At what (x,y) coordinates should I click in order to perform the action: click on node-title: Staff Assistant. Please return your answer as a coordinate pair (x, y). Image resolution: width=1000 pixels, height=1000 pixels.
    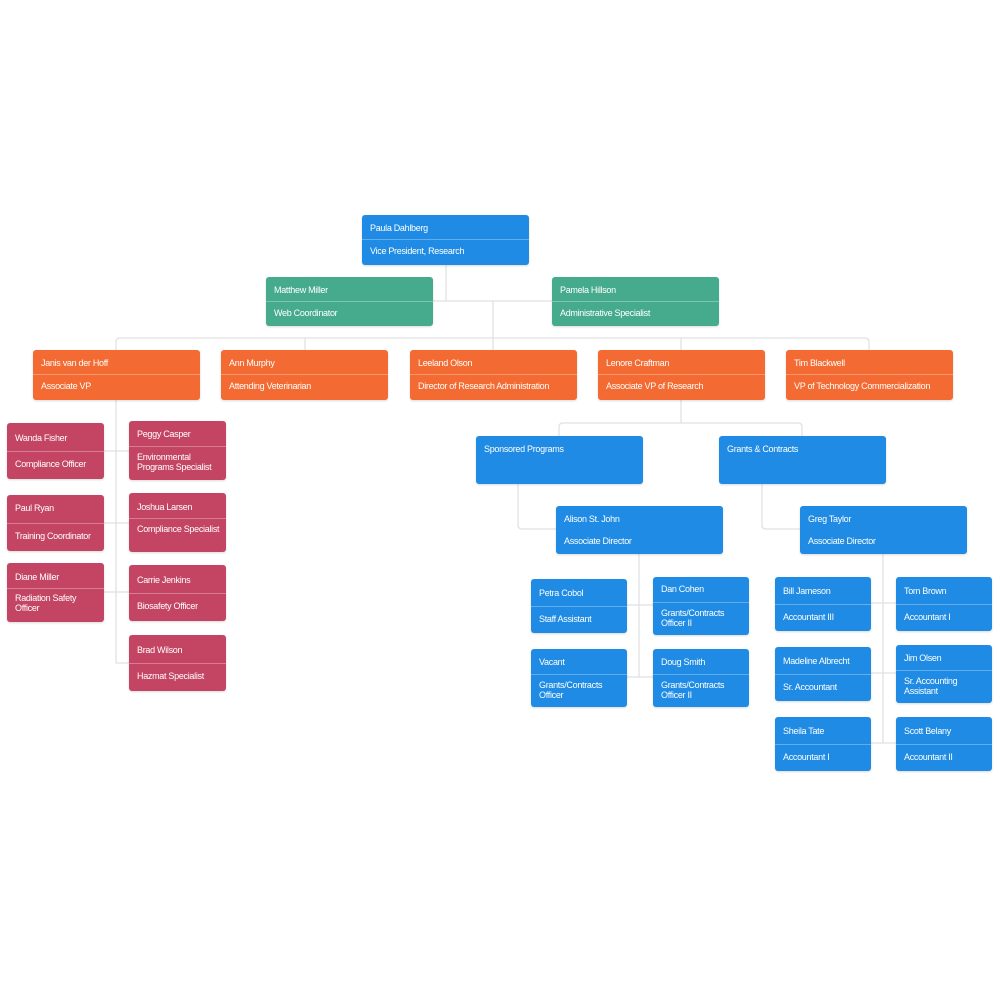
    Looking at the image, I should click on (565, 619).